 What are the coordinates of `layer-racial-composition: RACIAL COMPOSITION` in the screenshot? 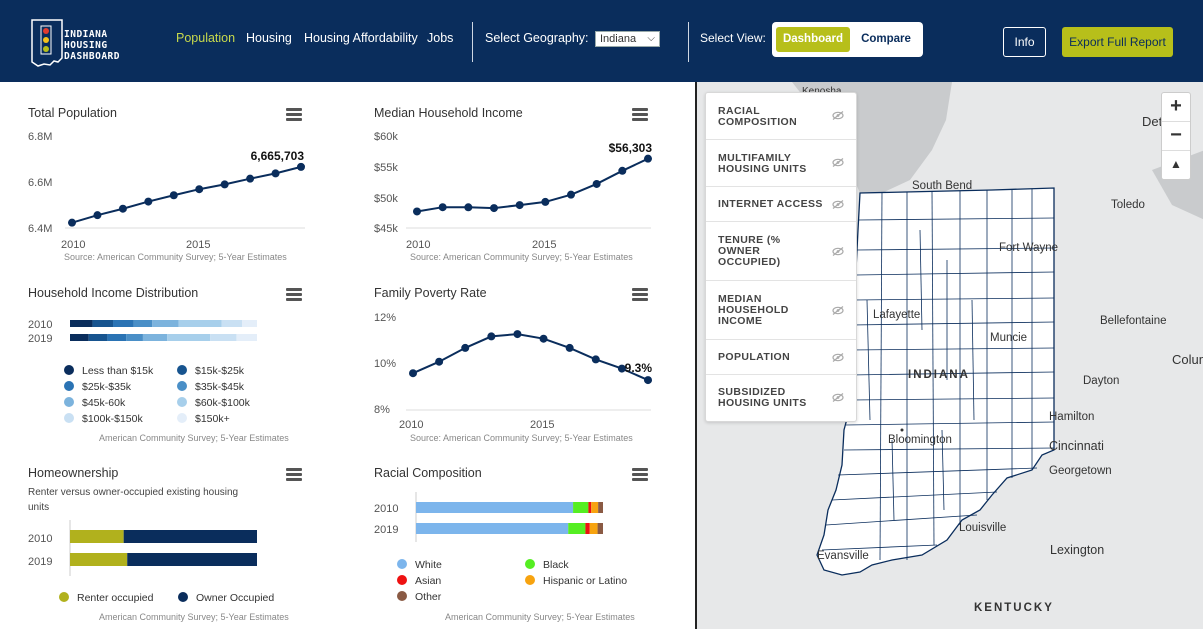 It's located at (781, 116).